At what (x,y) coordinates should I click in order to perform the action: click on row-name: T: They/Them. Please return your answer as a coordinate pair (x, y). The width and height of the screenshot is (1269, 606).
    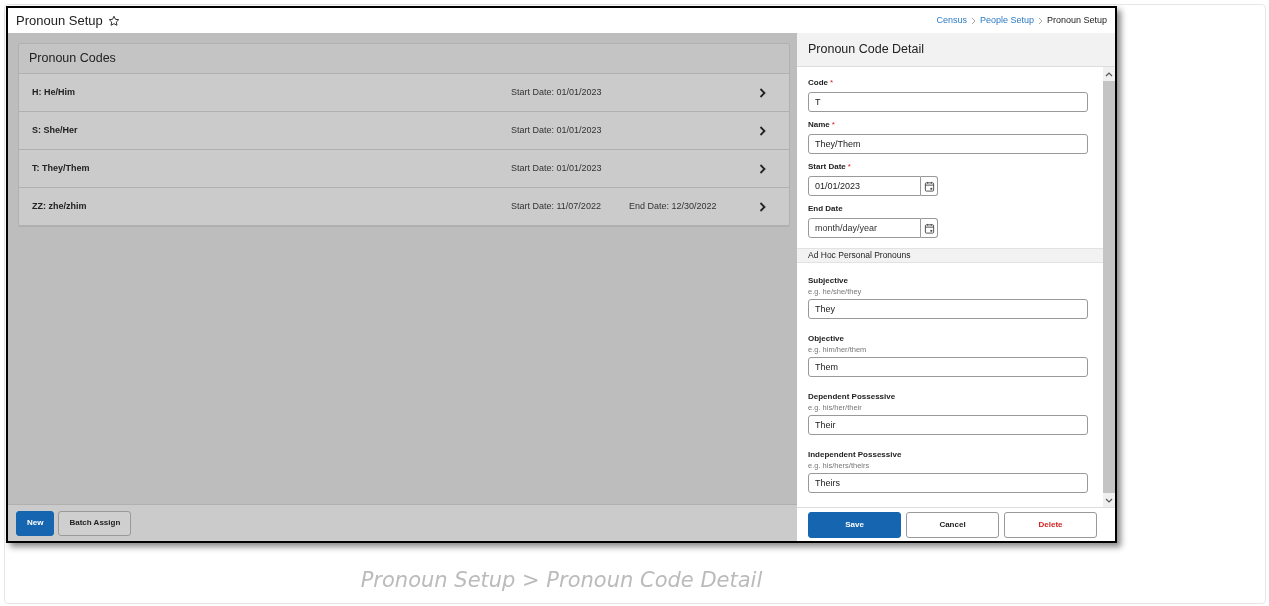
    Looking at the image, I should click on (61, 168).